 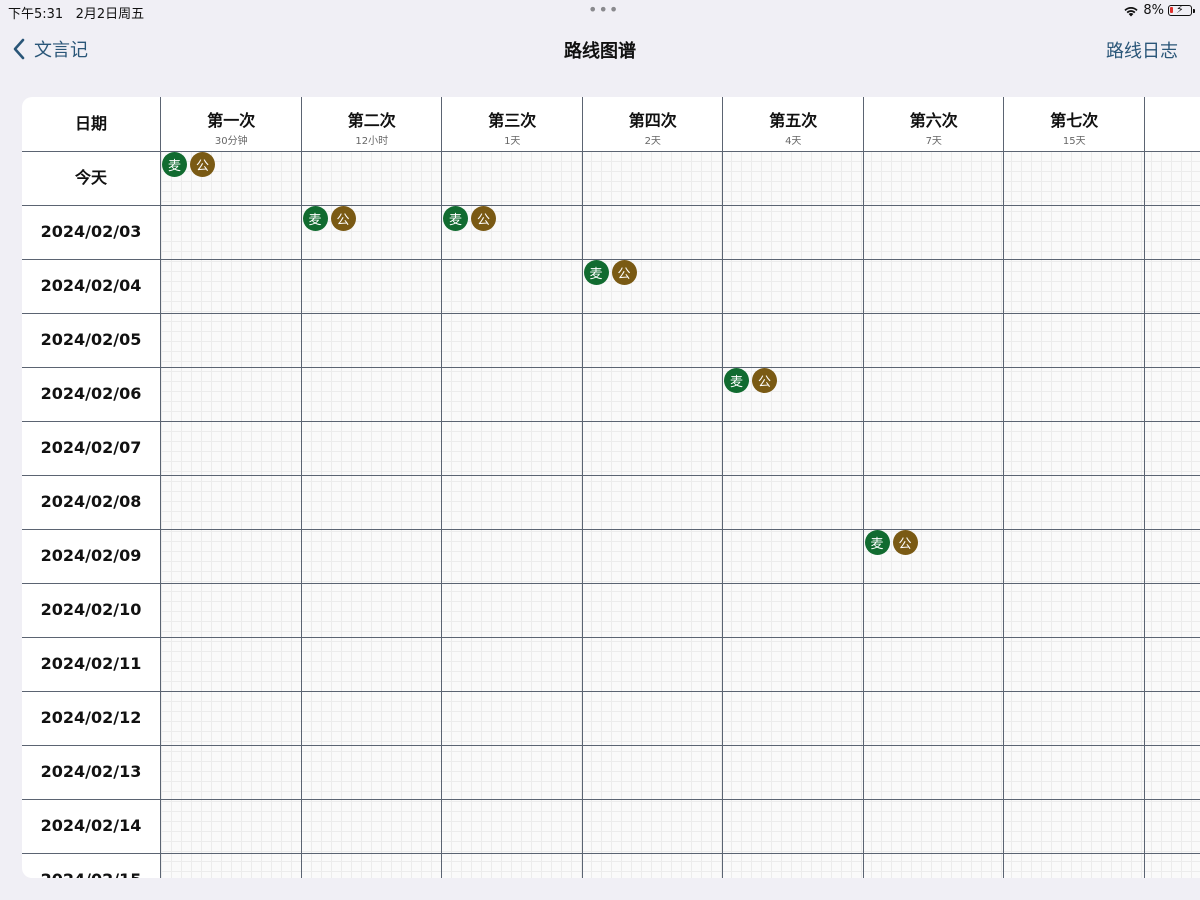 I want to click on date-column-header: 日期, so click(x=90, y=123).